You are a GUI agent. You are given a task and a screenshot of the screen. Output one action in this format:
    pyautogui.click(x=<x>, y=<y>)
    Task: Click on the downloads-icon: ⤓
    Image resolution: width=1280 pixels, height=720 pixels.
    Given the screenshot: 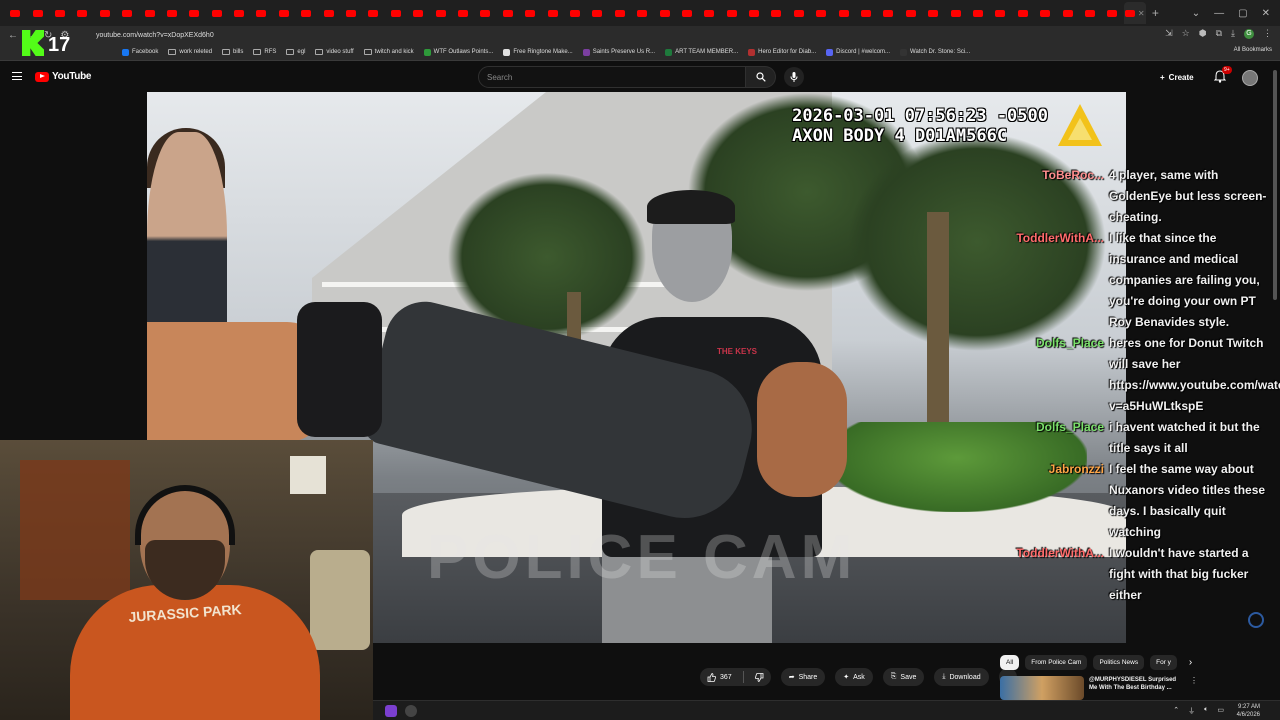 What is the action you would take?
    pyautogui.click(x=1233, y=33)
    